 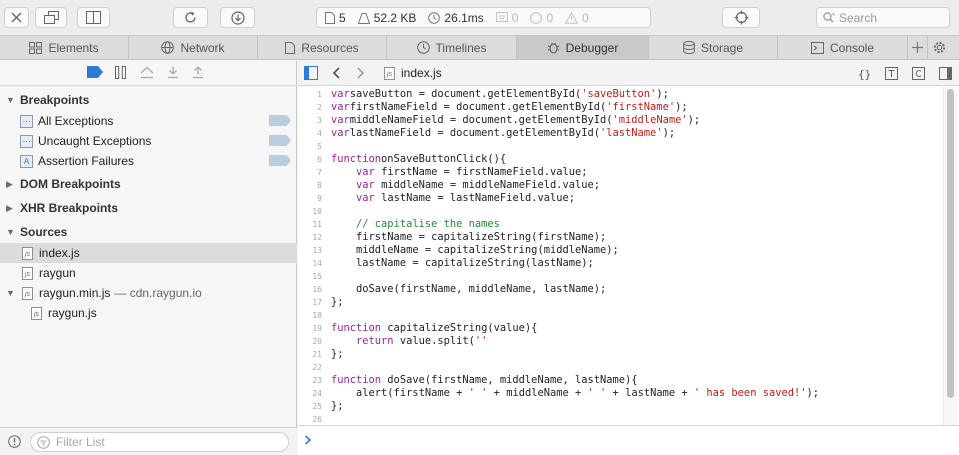 What do you see at coordinates (891, 73) in the screenshot?
I see `type-profiler-icon` at bounding box center [891, 73].